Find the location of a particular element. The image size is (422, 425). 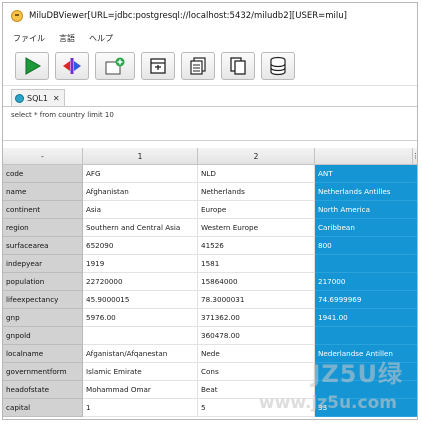

table-cell: 22720000 is located at coordinates (140, 282).